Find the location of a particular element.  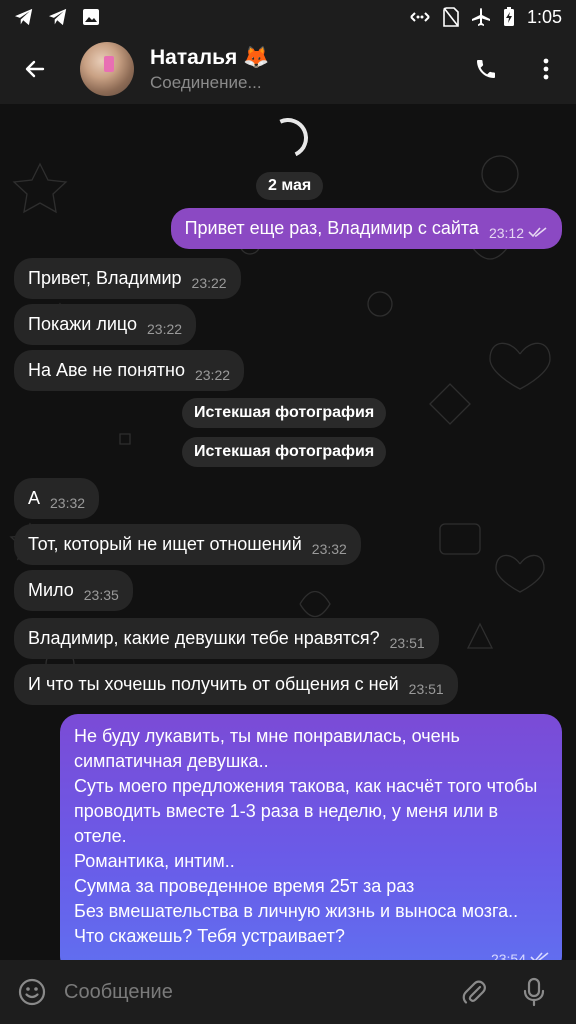

arrow-left-icon is located at coordinates (35, 69).